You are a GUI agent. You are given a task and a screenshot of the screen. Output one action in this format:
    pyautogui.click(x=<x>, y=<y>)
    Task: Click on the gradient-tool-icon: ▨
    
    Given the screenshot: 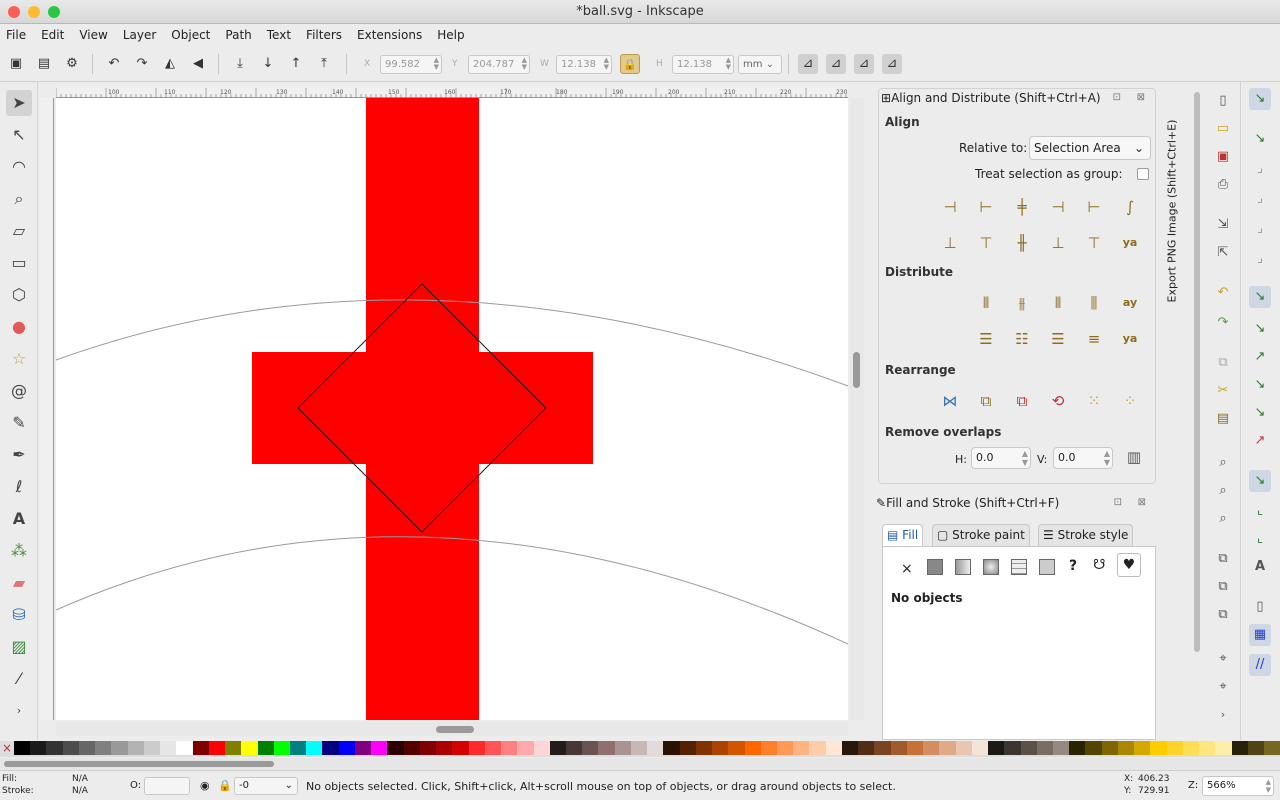 What is the action you would take?
    pyautogui.click(x=19, y=647)
    